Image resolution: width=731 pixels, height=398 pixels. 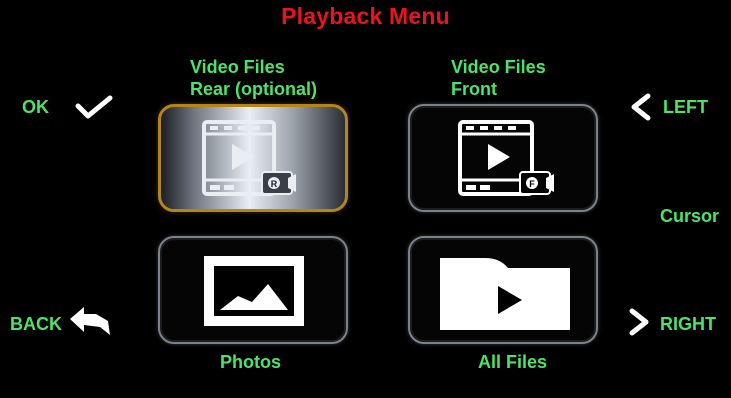 I want to click on tile-label-photos: Photos, so click(x=250, y=362).